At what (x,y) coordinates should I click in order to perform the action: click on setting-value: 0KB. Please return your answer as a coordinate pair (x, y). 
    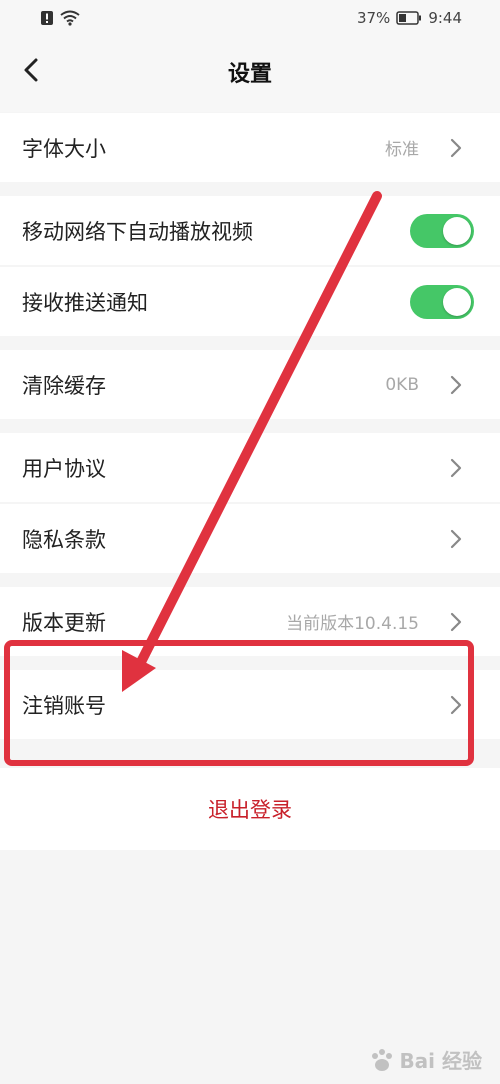
    Looking at the image, I should click on (402, 384).